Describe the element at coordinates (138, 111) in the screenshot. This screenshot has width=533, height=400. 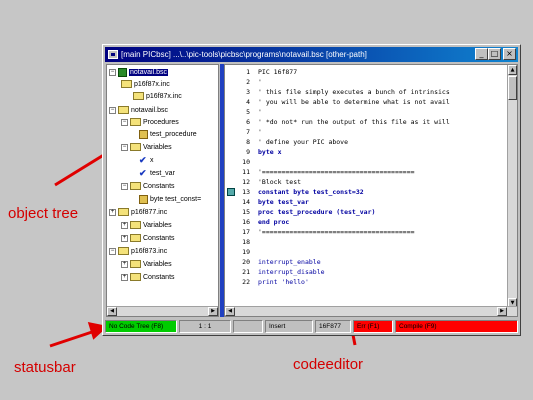
I see `tree-node-source: − notavail.bsc` at that location.